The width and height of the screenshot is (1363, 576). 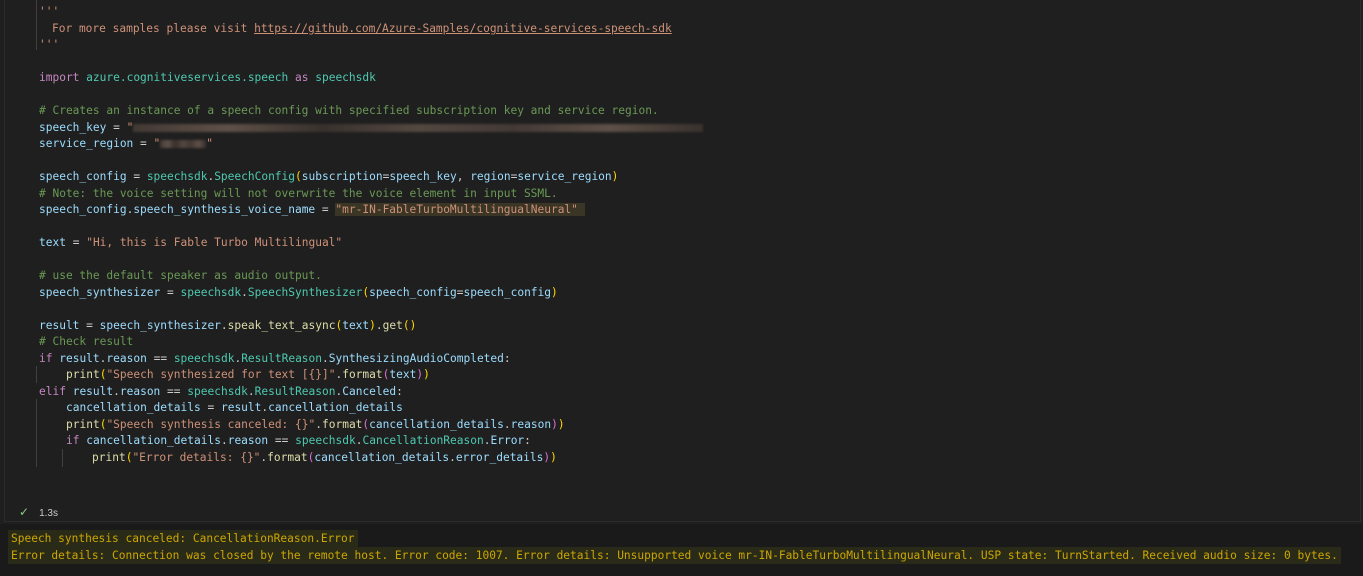 I want to click on redacted-key, so click(x=418, y=128).